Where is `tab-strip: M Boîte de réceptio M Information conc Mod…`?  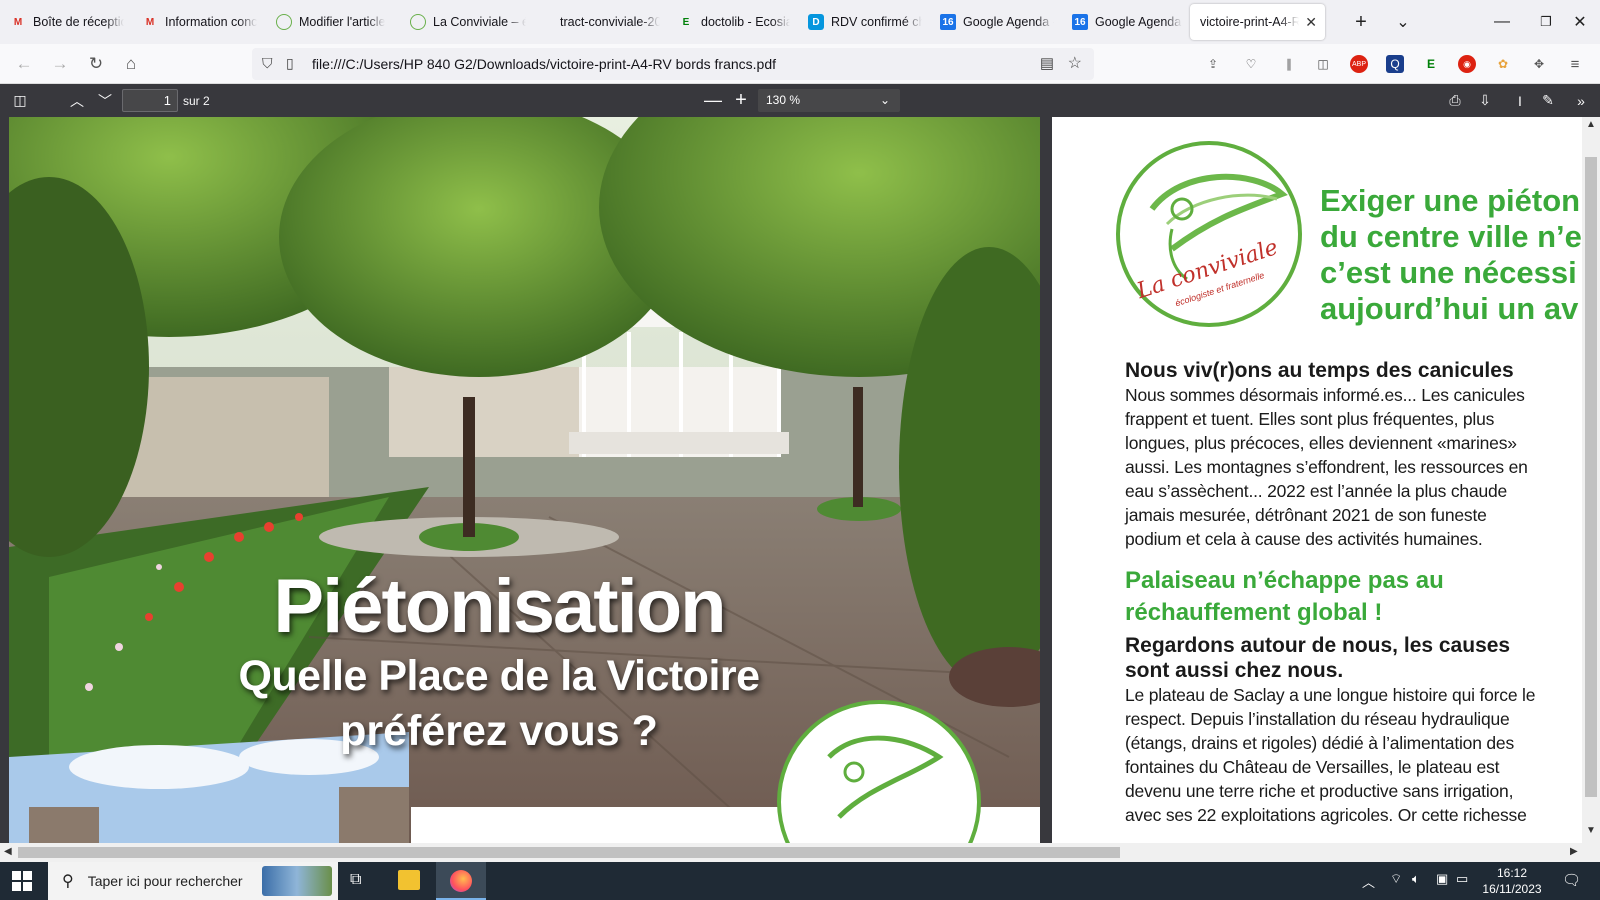
tab-strip: M Boîte de réceptio M Information conc Mod… is located at coordinates (800, 22).